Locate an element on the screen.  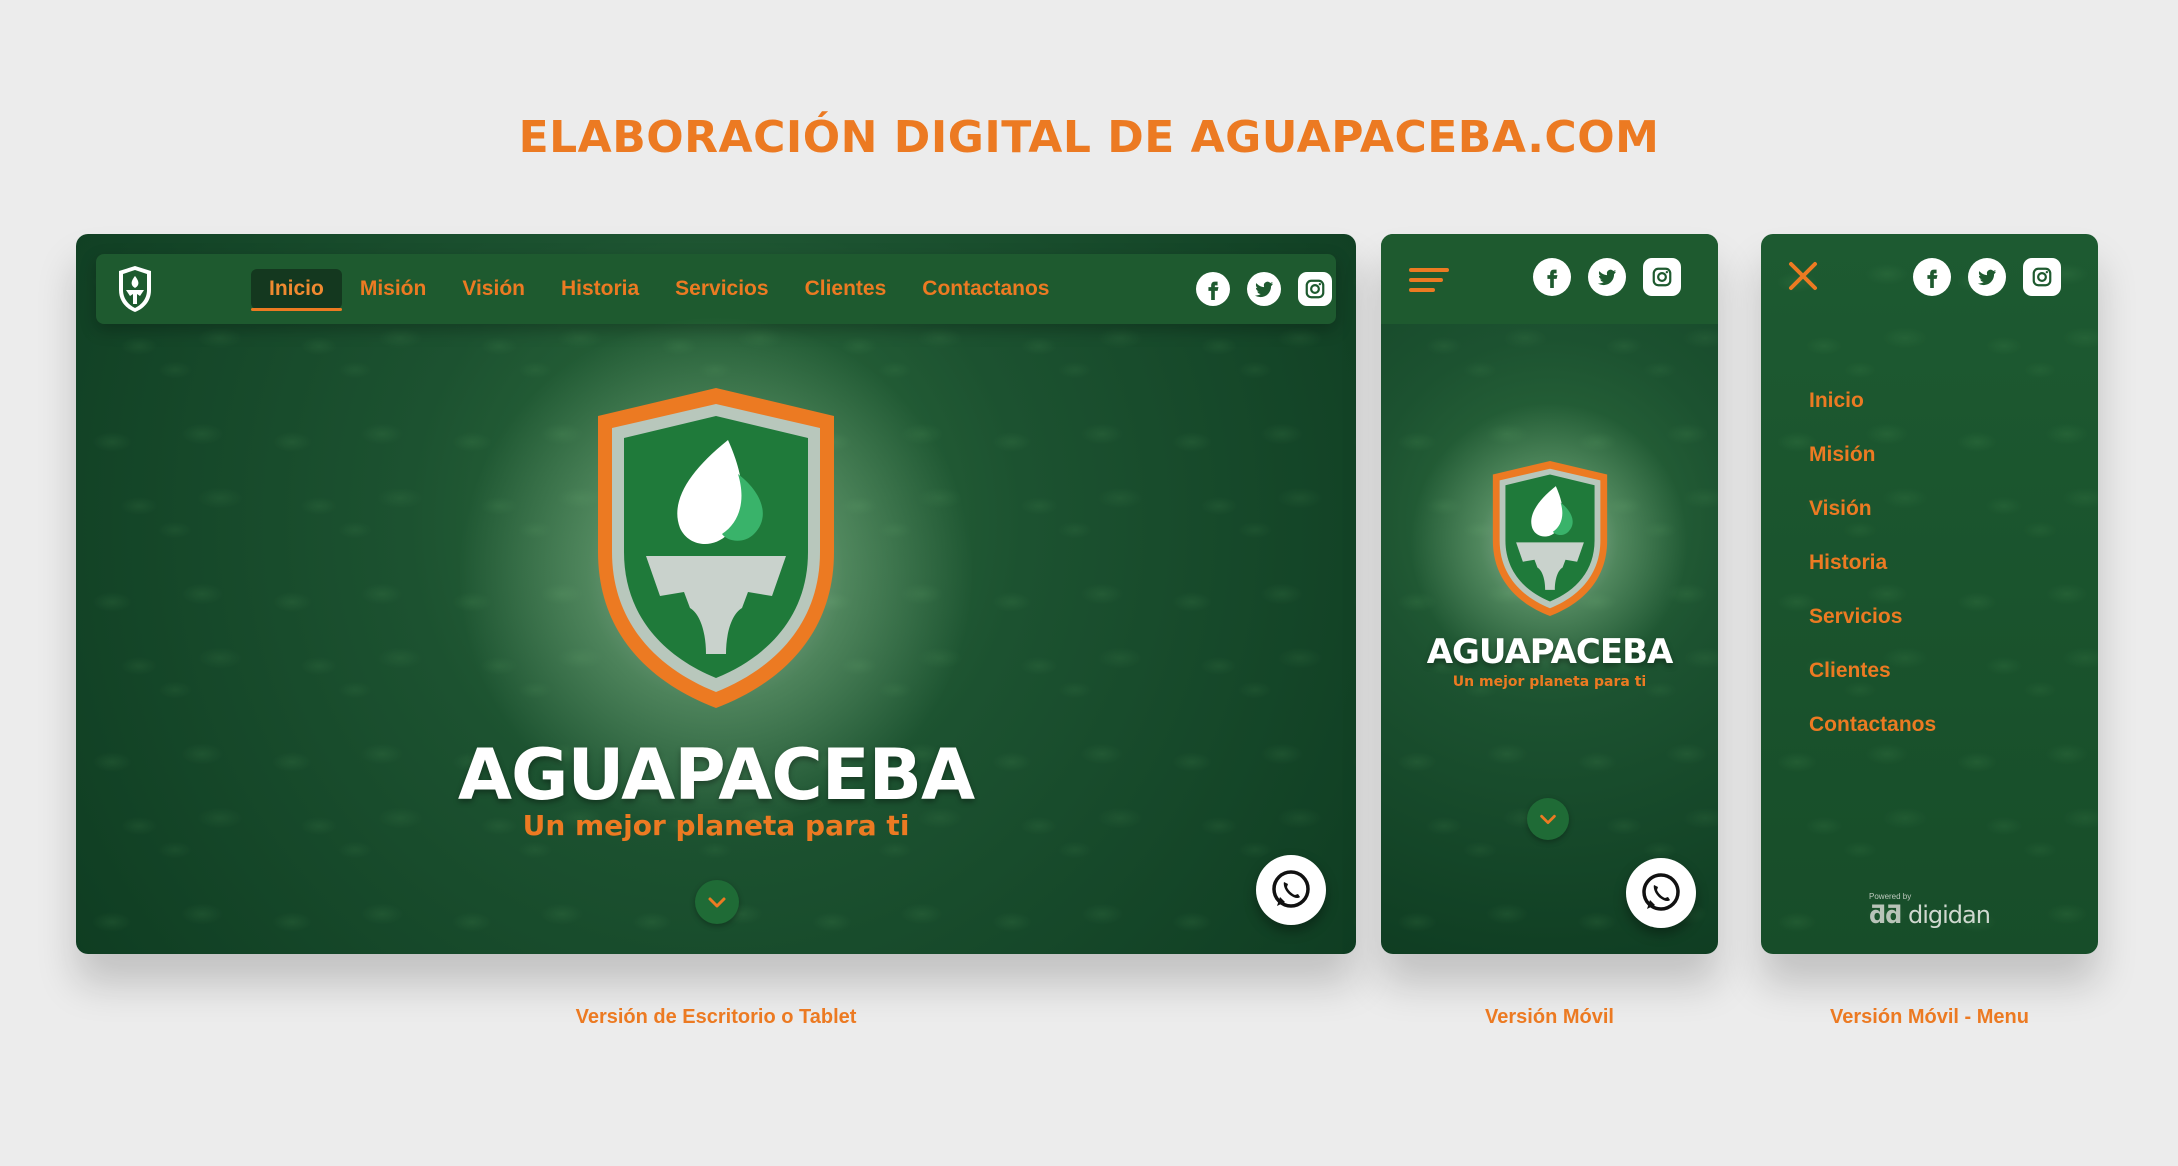
mobile-navbar is located at coordinates (1549, 279).